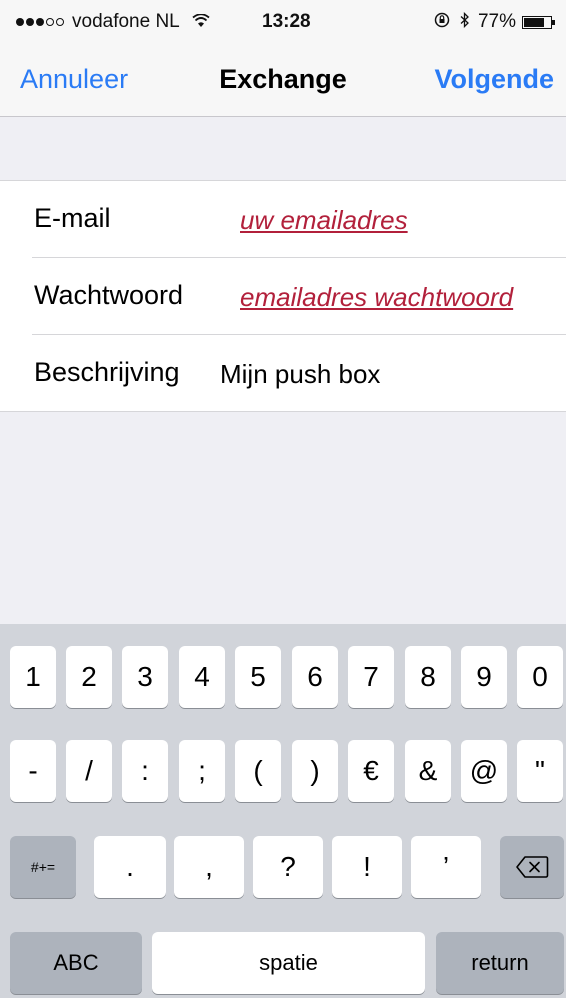 The width and height of the screenshot is (566, 998). What do you see at coordinates (324, 220) in the screenshot?
I see `email-field: uw emailadres` at bounding box center [324, 220].